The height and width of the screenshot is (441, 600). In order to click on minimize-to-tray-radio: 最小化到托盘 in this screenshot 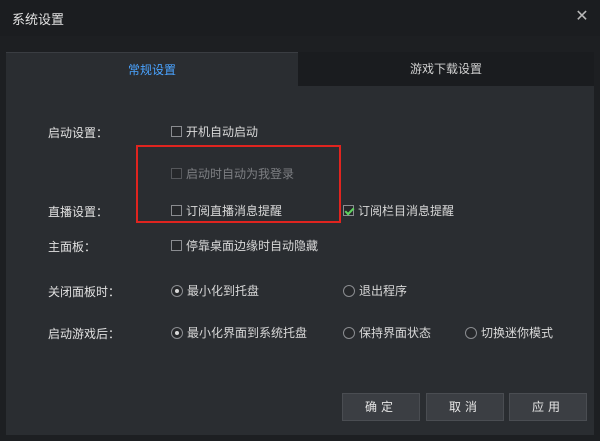, I will do `click(215, 290)`.